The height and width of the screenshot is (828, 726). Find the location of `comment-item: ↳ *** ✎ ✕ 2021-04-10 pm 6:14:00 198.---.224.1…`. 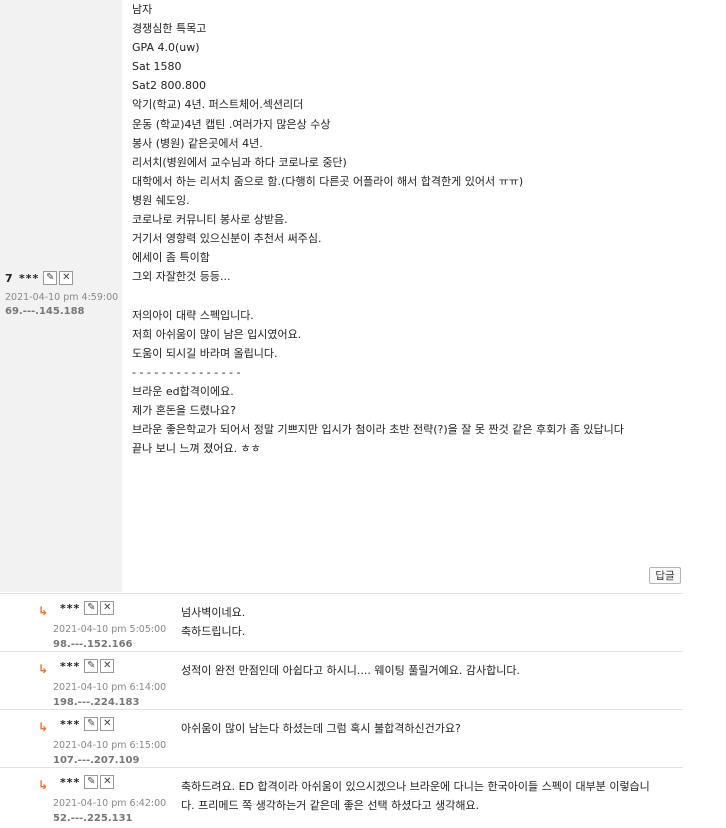

comment-item: ↳ *** ✎ ✕ 2021-04-10 pm 6:14:00 198.---.224.1… is located at coordinates (341, 680).